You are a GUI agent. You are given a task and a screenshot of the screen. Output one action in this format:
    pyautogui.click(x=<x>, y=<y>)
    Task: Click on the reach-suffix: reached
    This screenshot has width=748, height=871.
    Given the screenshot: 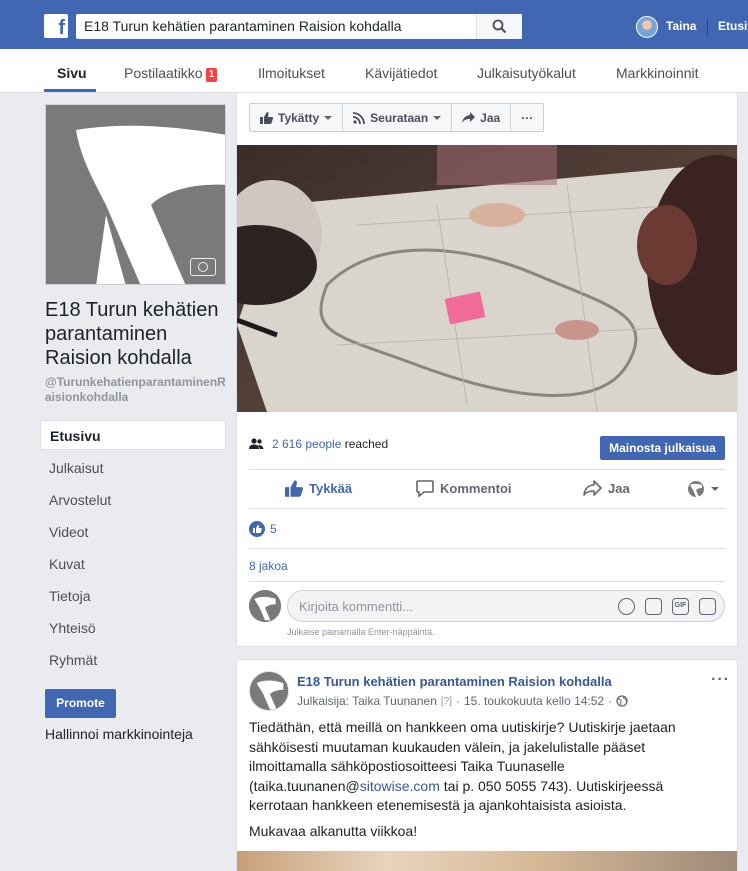 What is the action you would take?
    pyautogui.click(x=366, y=444)
    